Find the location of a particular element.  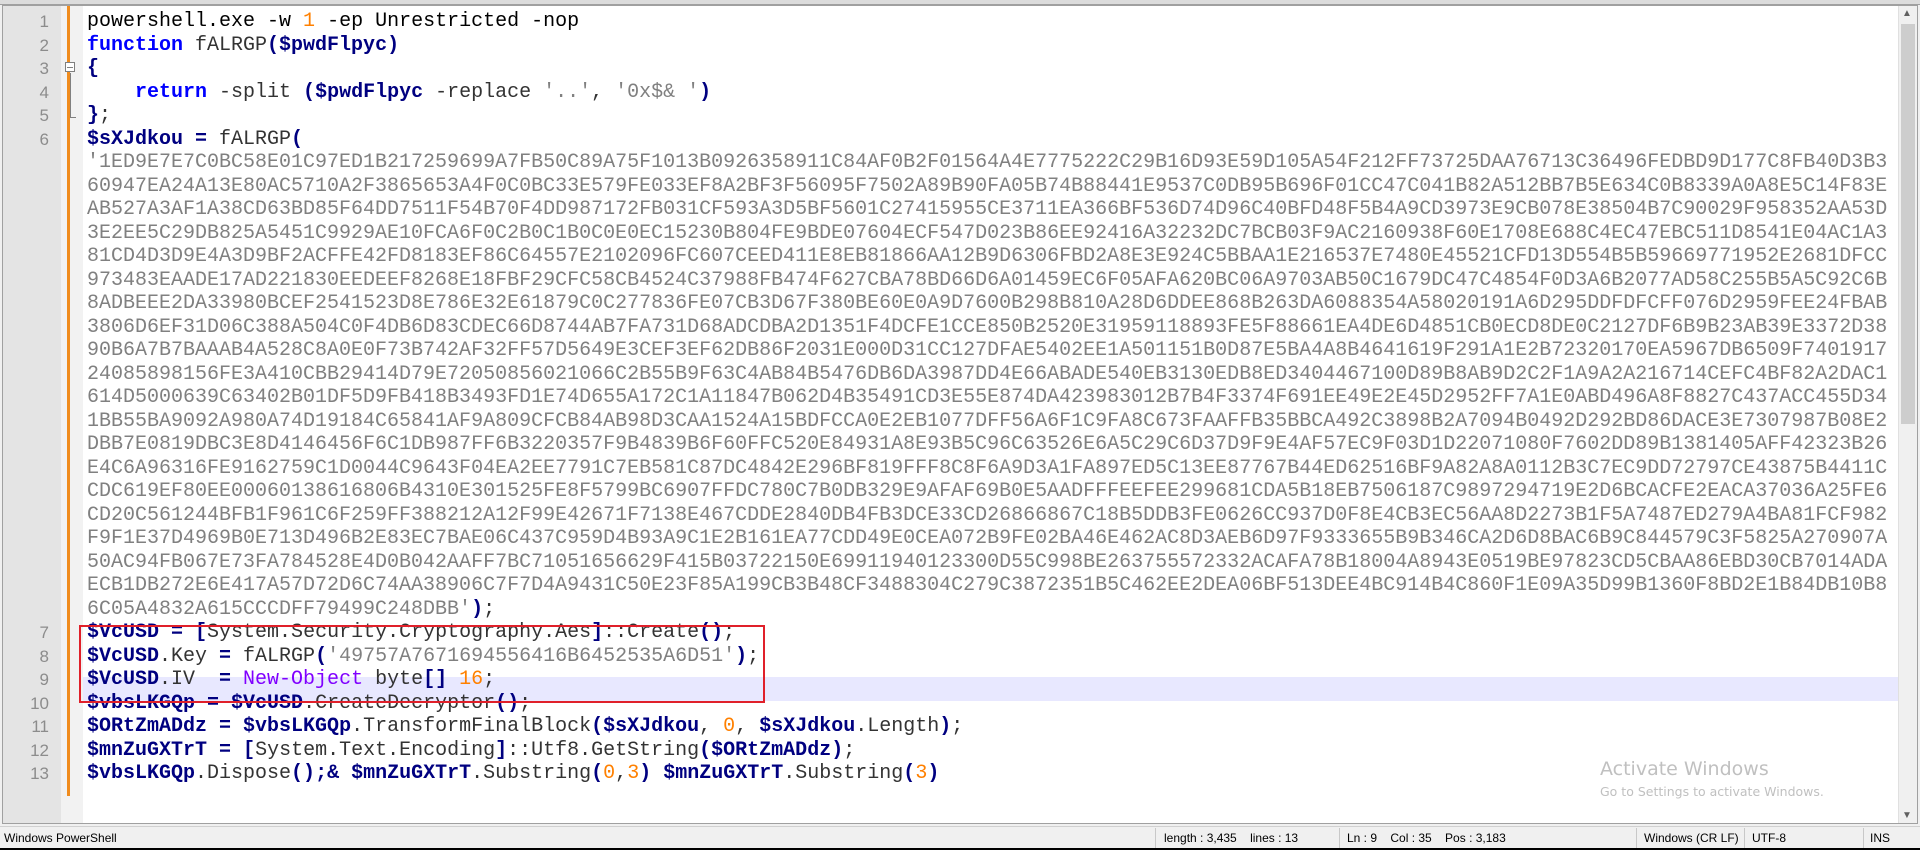

scroll-up-icon: ▲ is located at coordinates (1907, 13).